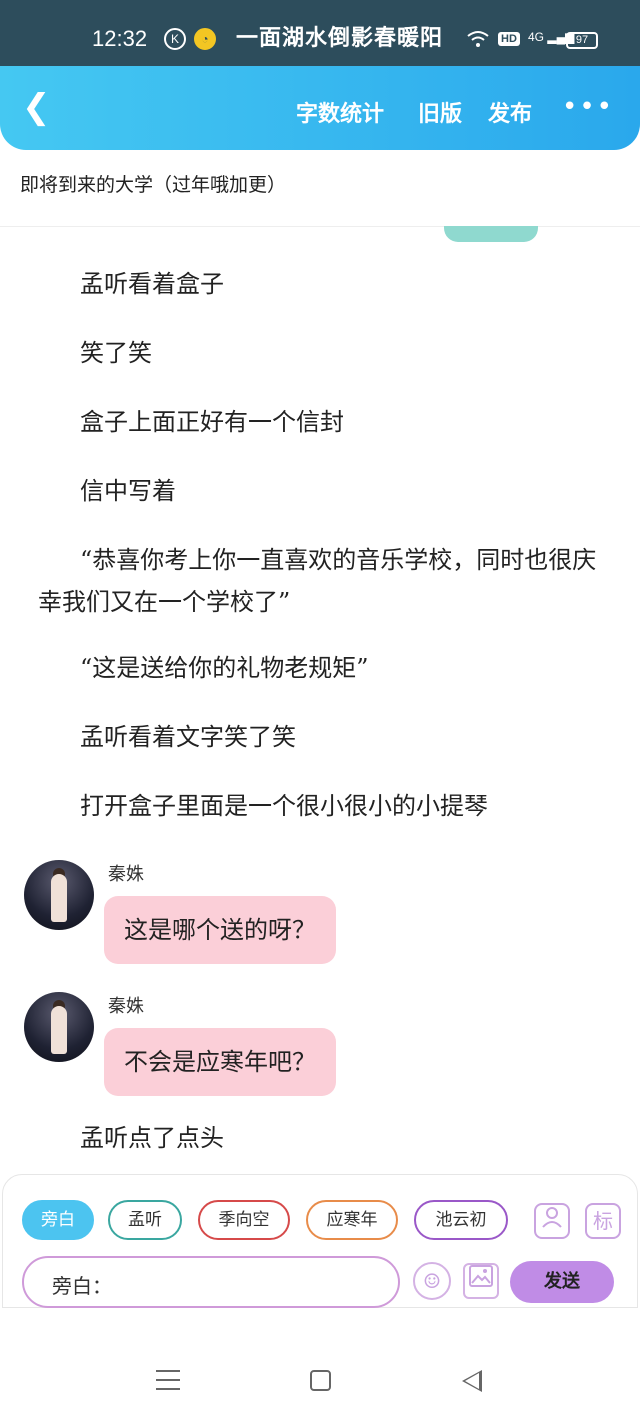 The width and height of the screenshot is (640, 1422). What do you see at coordinates (152, 284) in the screenshot?
I see `story-paragraph: 孟听看着盒子` at bounding box center [152, 284].